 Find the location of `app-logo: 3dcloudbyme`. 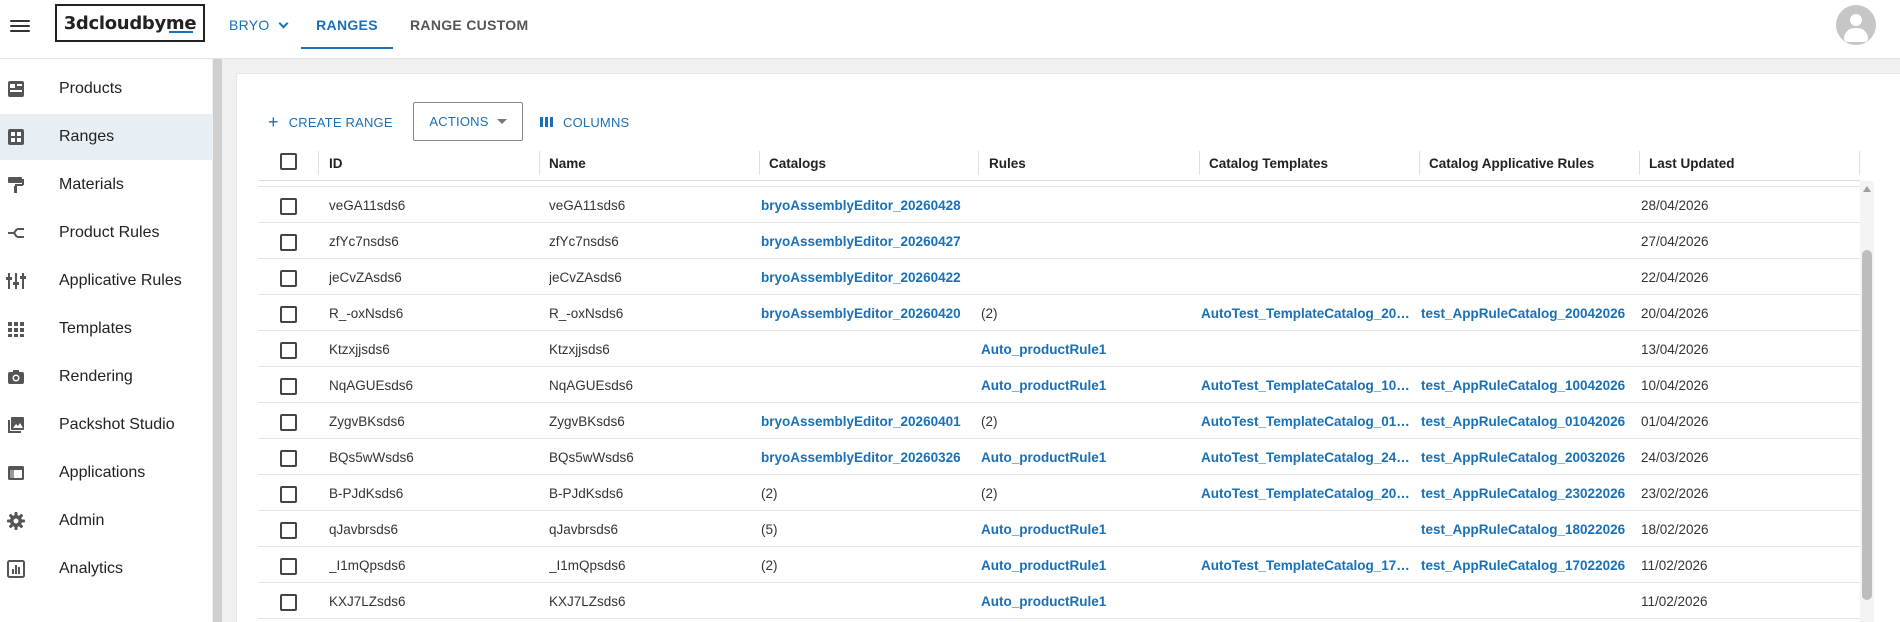

app-logo: 3dcloudbyme is located at coordinates (130, 23).